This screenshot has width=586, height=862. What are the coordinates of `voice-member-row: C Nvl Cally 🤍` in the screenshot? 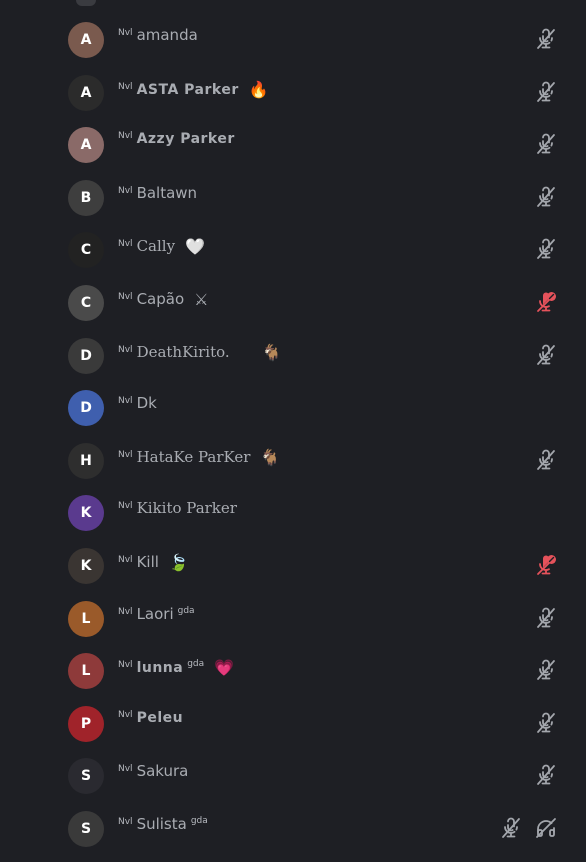 It's located at (293, 250).